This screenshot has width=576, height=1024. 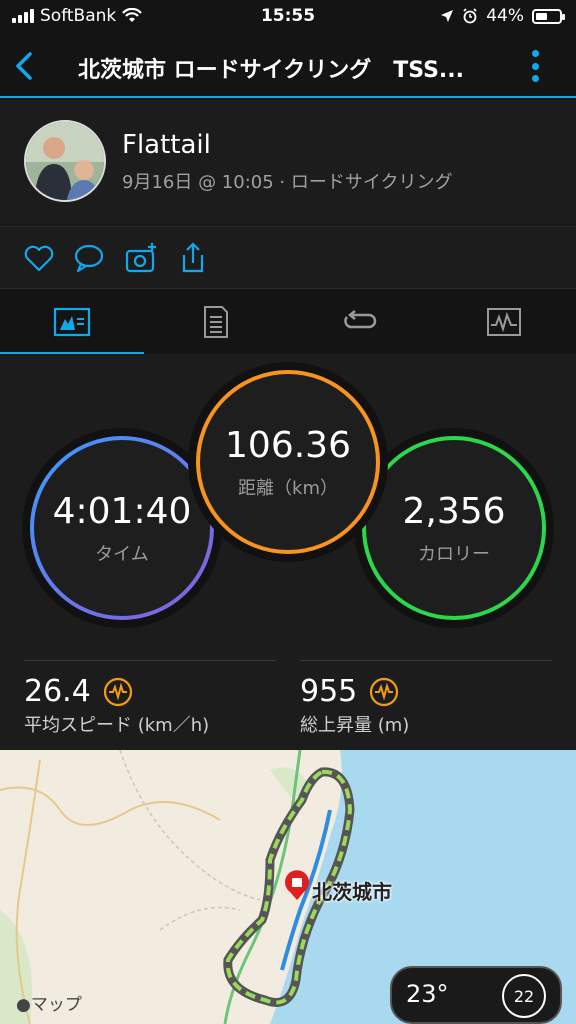 I want to click on avg-speed-metric: 26.4 平均スピード (km／h), so click(x=116, y=705).